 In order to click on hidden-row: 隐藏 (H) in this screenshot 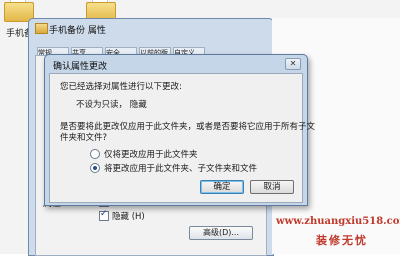, I will do `click(122, 215)`.